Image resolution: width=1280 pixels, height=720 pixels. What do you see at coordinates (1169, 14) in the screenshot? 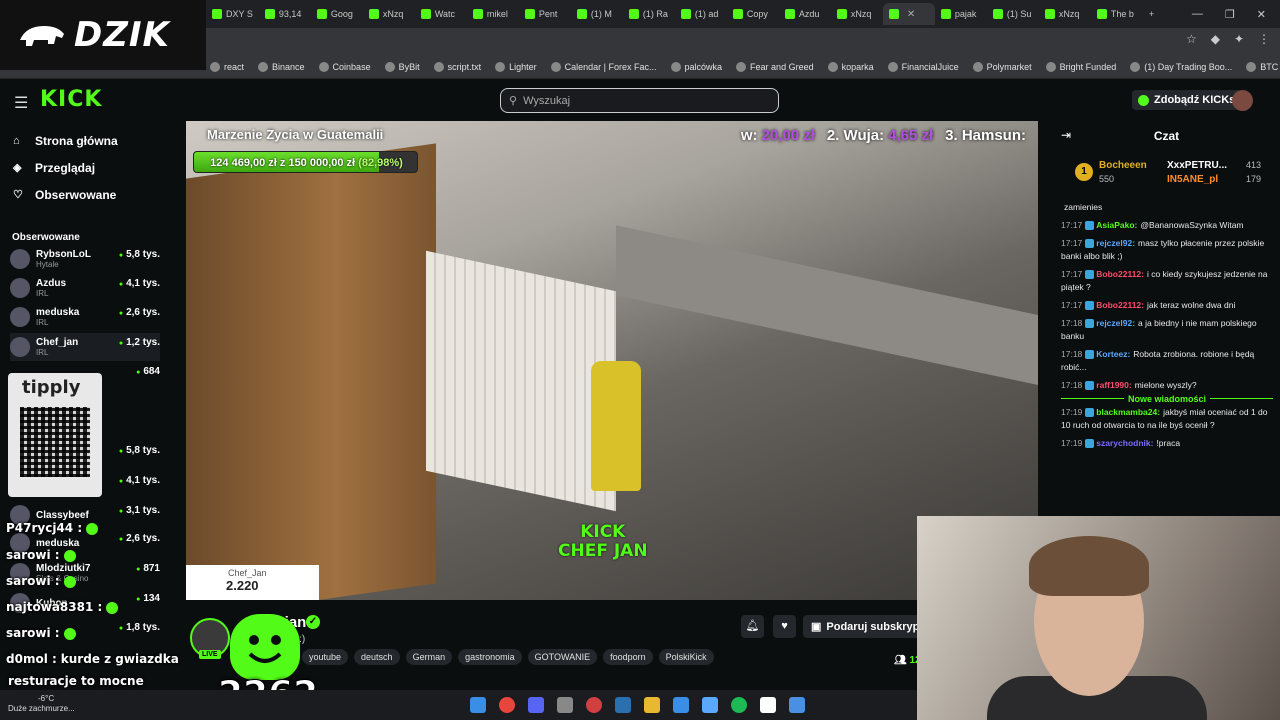
I see `new-tab-icon: +` at bounding box center [1169, 14].